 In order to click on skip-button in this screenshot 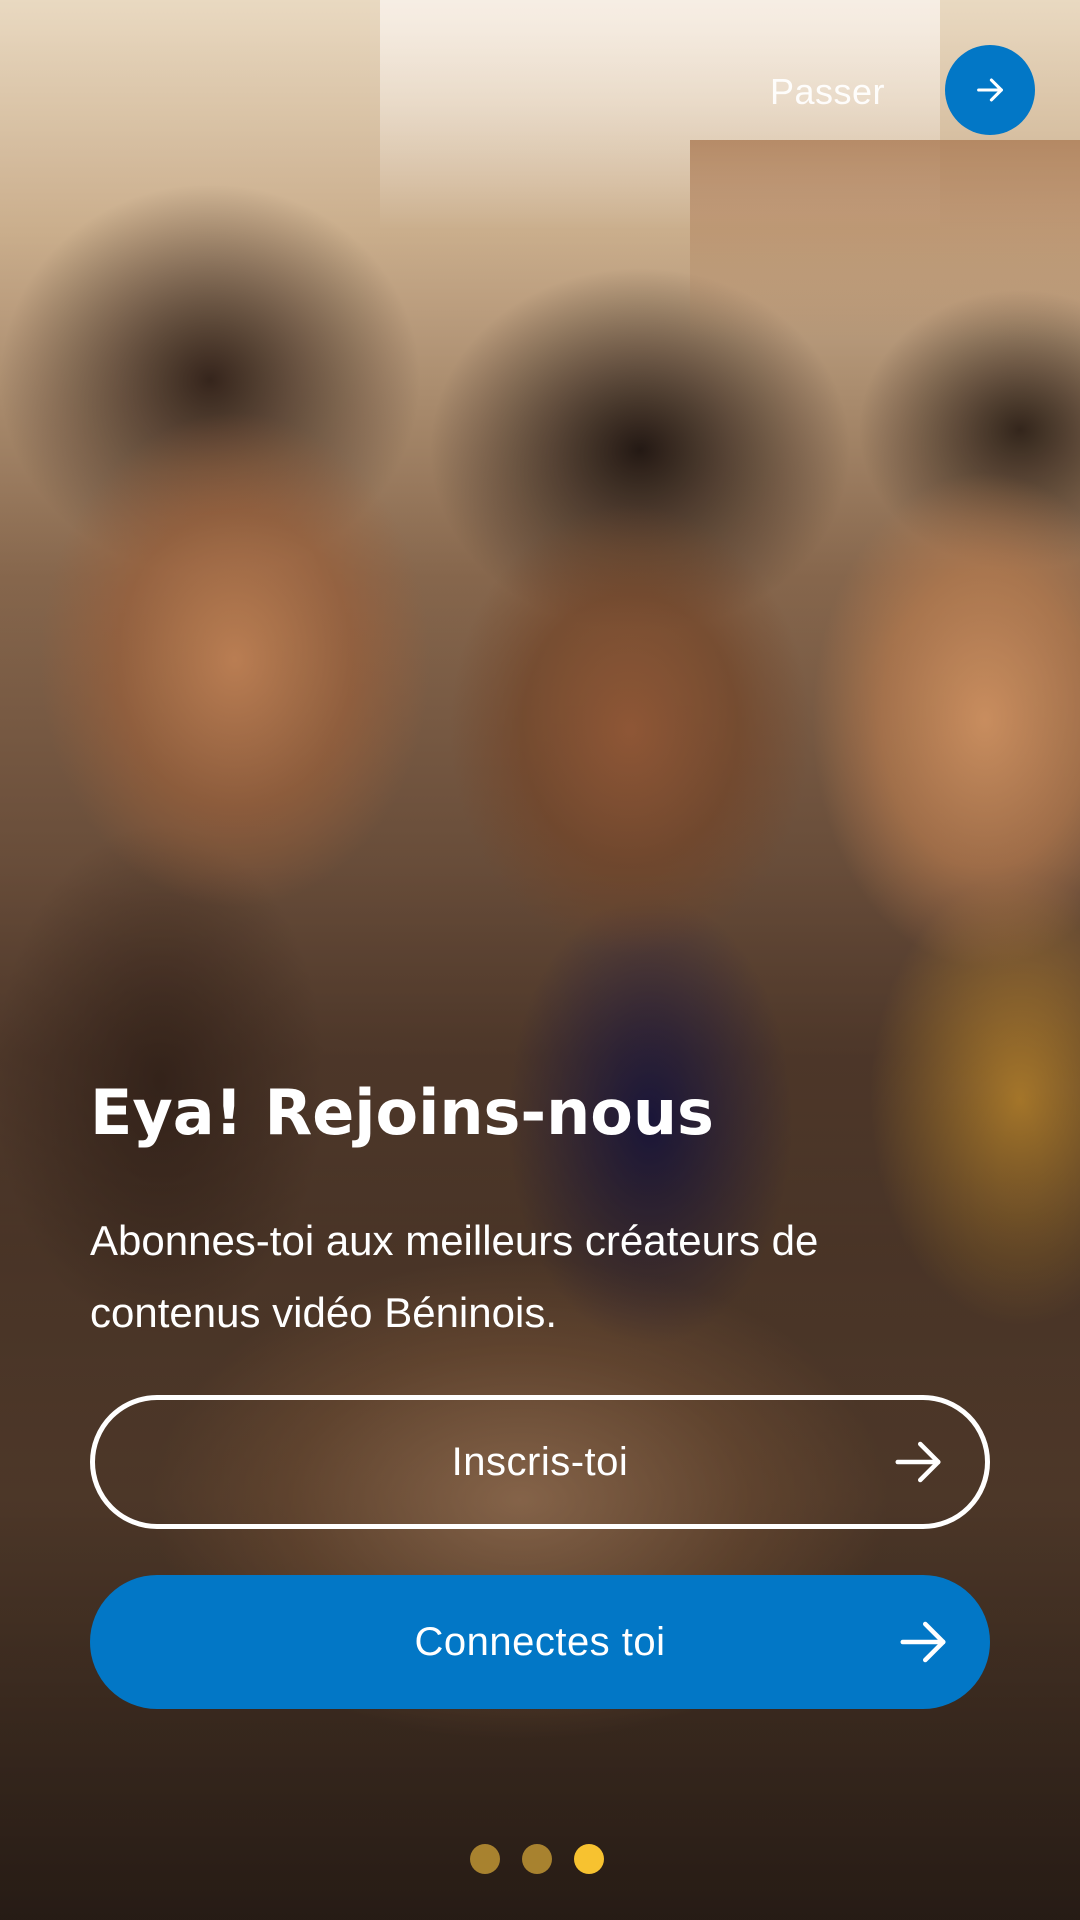, I will do `click(990, 90)`.